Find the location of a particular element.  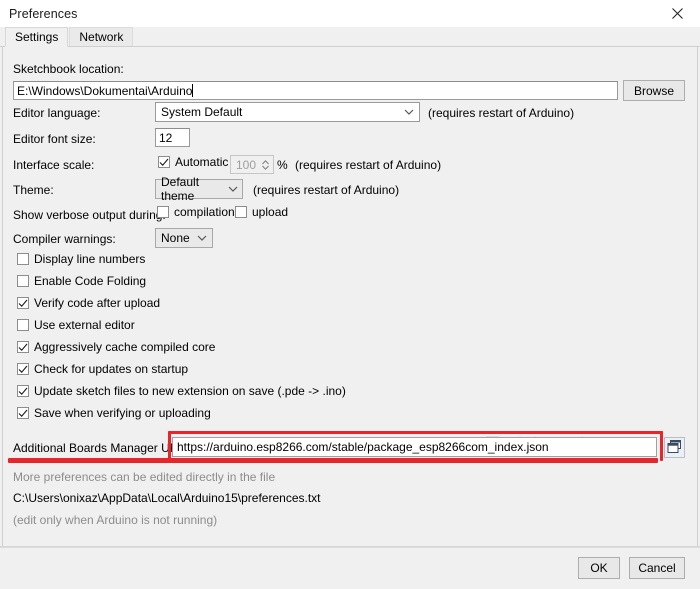

editor-language-select: System Default is located at coordinates (287, 112).